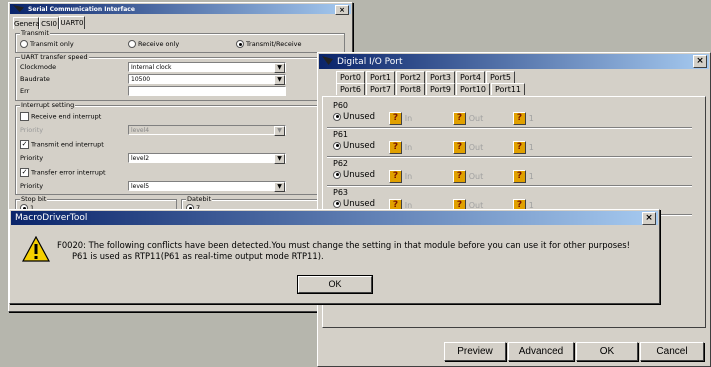  Describe the element at coordinates (341, 105) in the screenshot. I see `pin-name: P60` at that location.